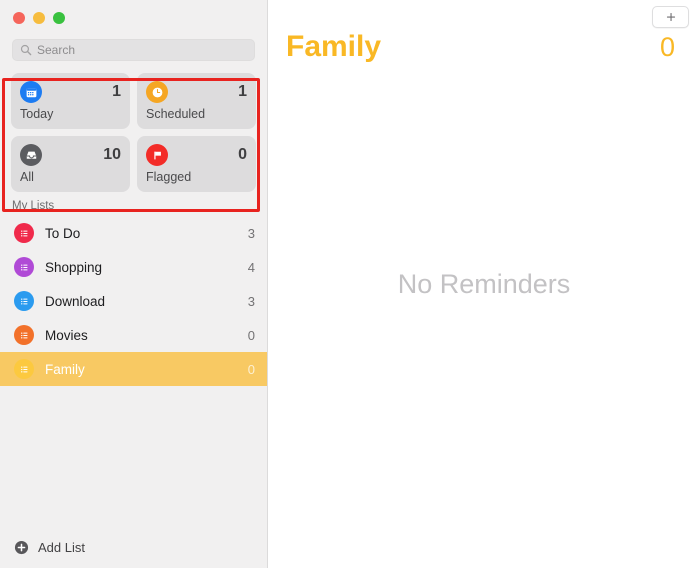 The height and width of the screenshot is (568, 700). What do you see at coordinates (133, 233) in the screenshot?
I see `list-row-to-do: To Do 3` at bounding box center [133, 233].